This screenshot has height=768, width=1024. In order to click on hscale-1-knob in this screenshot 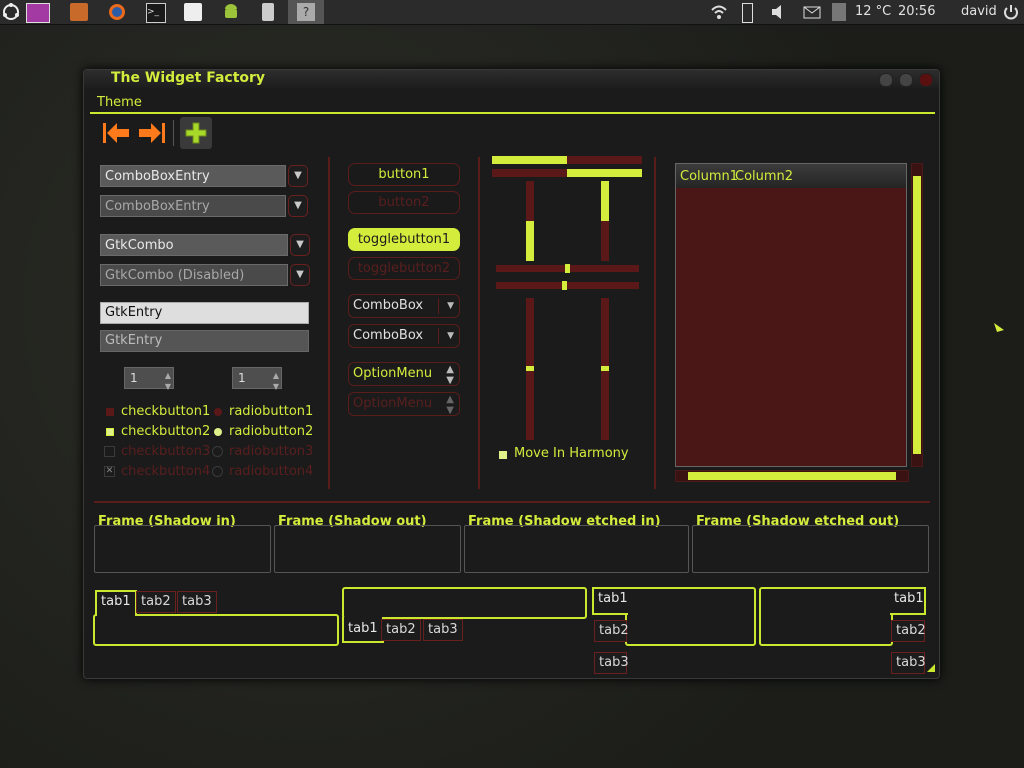, I will do `click(567, 268)`.